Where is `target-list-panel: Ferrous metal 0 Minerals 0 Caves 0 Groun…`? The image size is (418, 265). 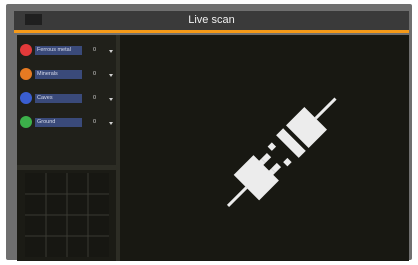 target-list-panel: Ferrous metal 0 Minerals 0 Caves 0 Groun… is located at coordinates (66, 100).